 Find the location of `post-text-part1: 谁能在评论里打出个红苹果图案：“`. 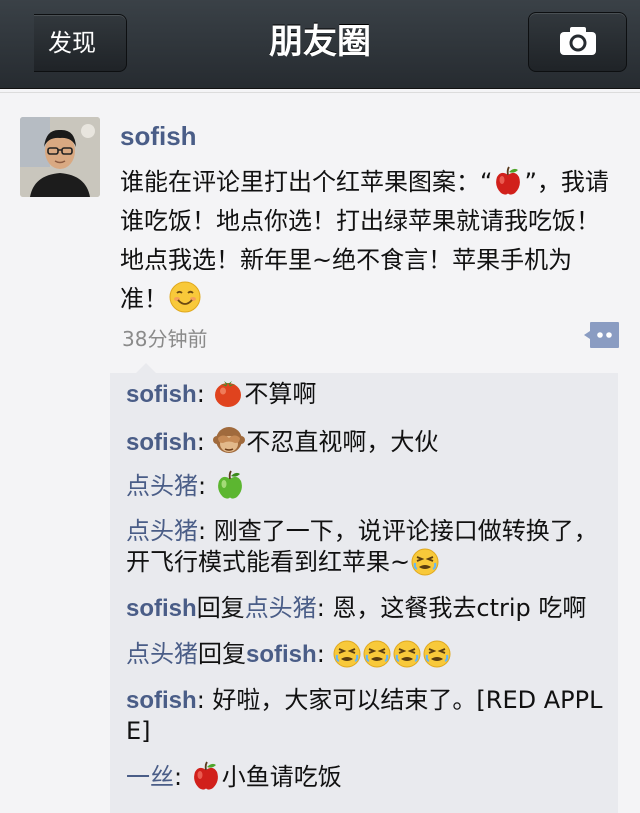

post-text-part1: 谁能在评论里打出个红苹果图案：“ is located at coordinates (306, 182).